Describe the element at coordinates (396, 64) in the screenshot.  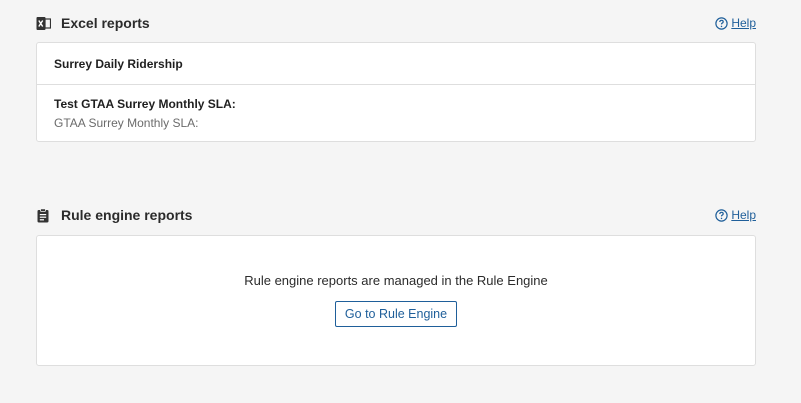
I see `report-item: Surrey Daily Ridership` at that location.